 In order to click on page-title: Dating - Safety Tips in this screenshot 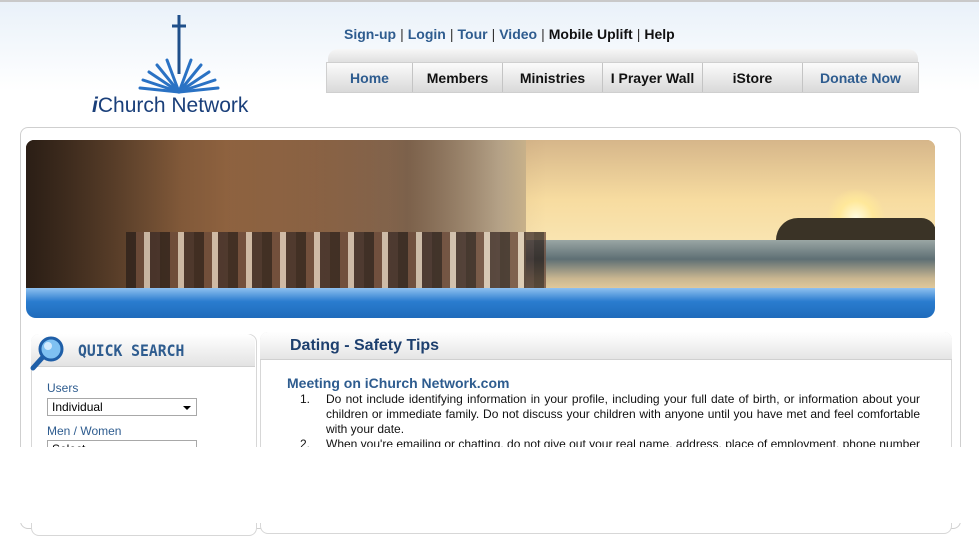, I will do `click(365, 345)`.